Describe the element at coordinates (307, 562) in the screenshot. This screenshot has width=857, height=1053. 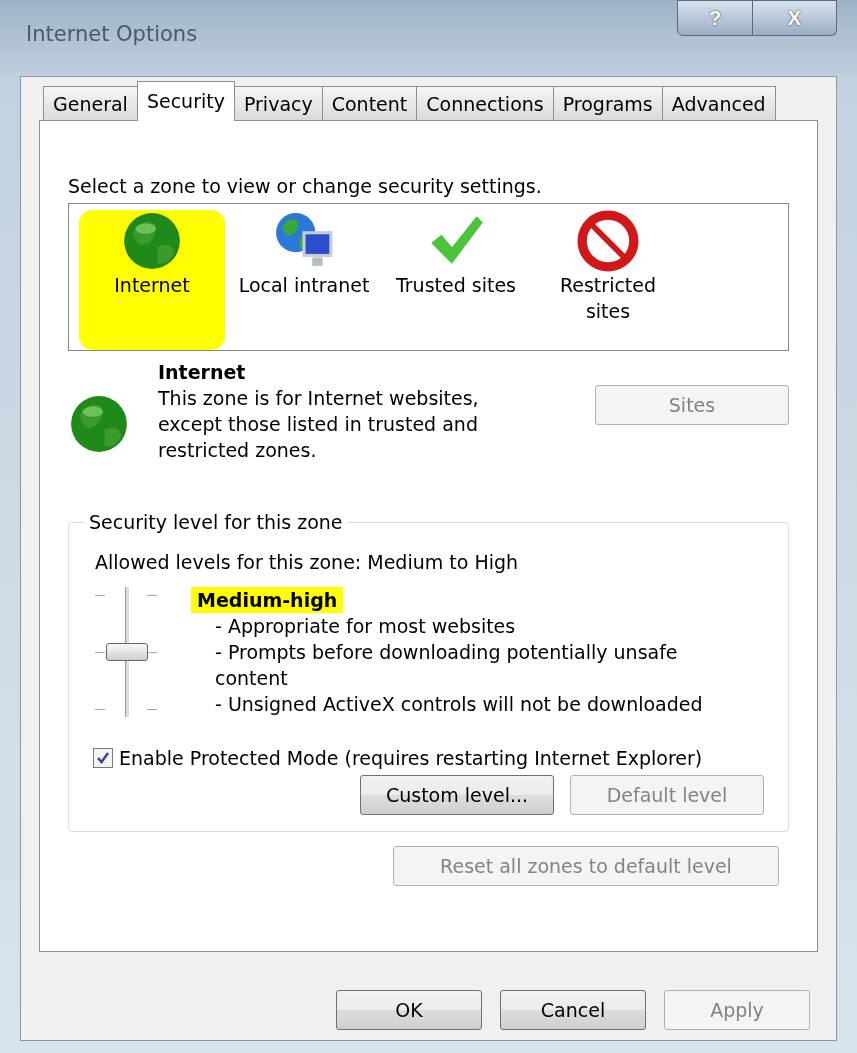
I see `allowed-levels: Allowed levels for this zone: Medium to High` at that location.